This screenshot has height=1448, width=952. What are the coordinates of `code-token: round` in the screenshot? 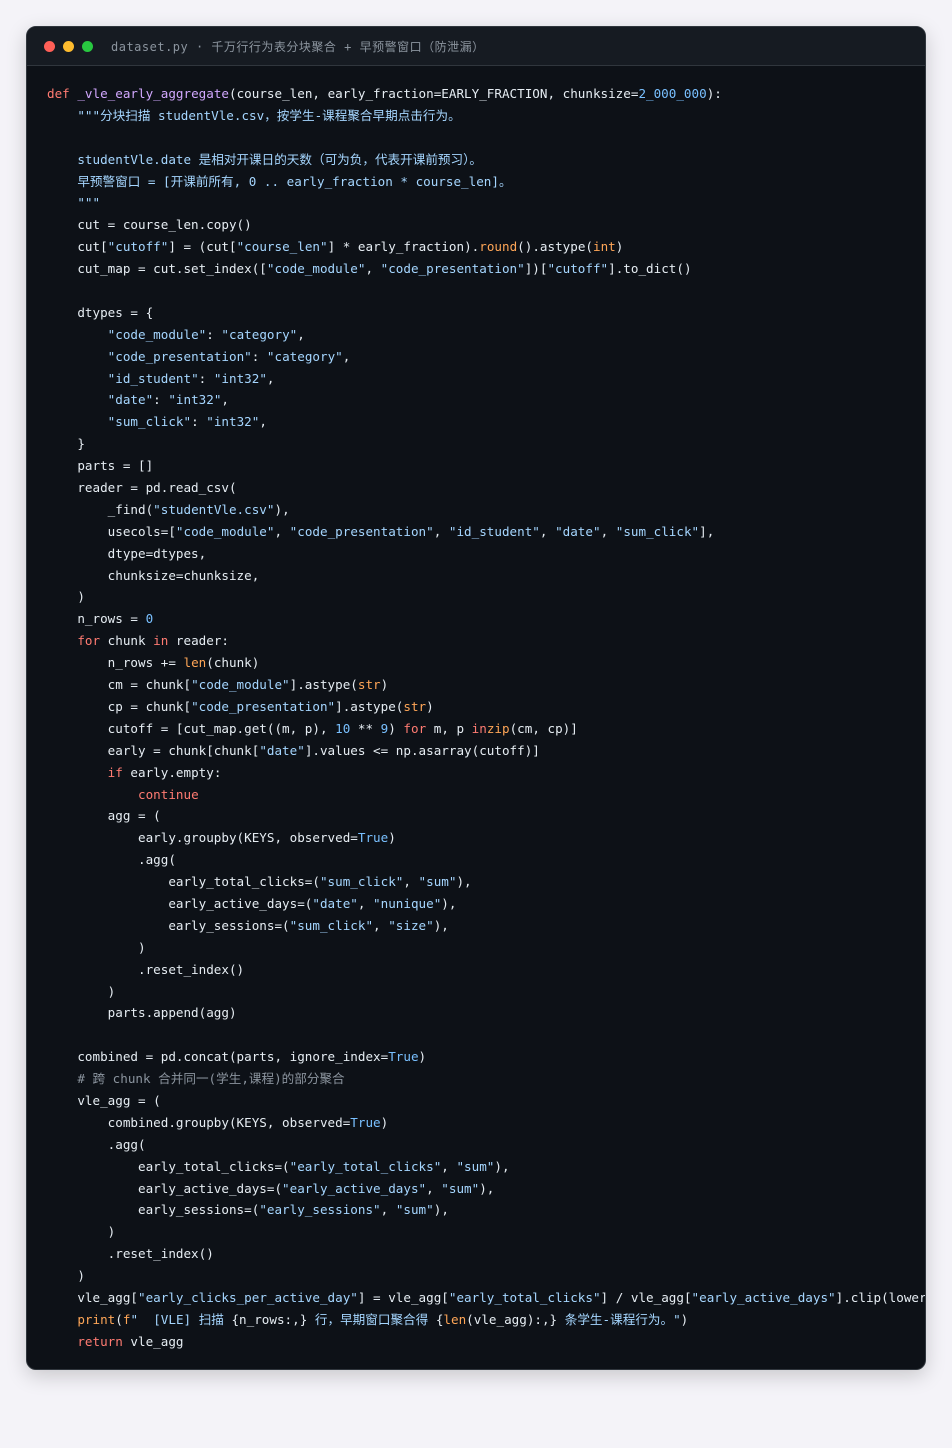 It's located at (498, 247).